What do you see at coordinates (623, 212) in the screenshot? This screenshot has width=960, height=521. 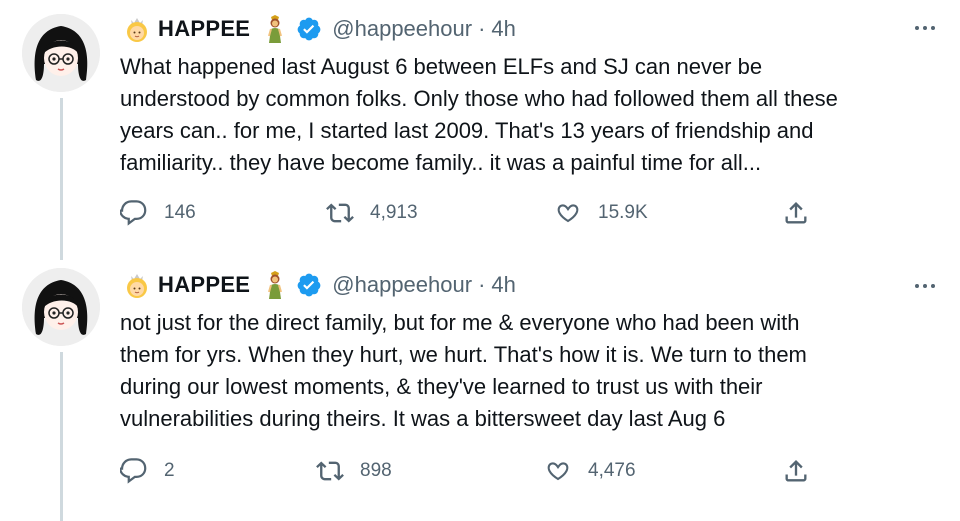 I see `like-count: 15.9K` at bounding box center [623, 212].